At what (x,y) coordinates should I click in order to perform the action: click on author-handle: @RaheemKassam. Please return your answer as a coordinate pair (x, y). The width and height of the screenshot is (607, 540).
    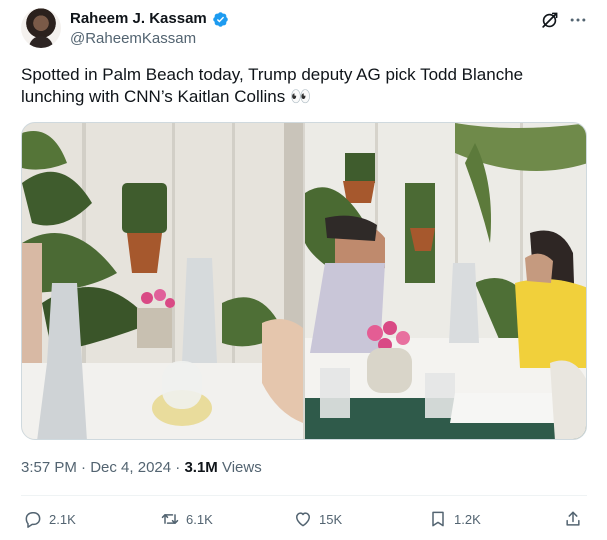
    Looking at the image, I should click on (133, 39).